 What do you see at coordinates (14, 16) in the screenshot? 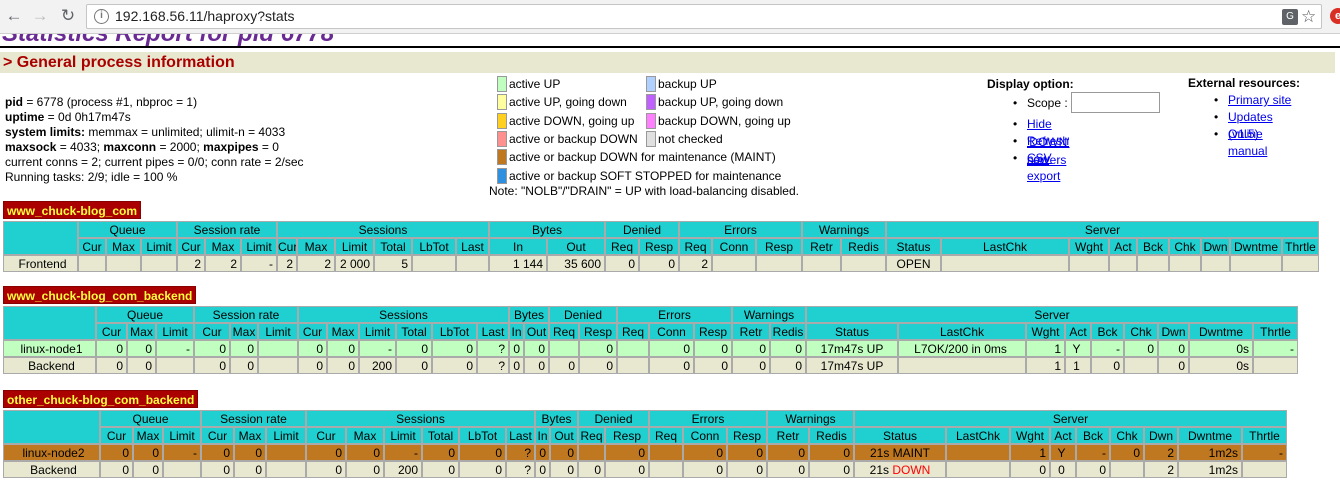
I see `back-icon: ←` at bounding box center [14, 16].